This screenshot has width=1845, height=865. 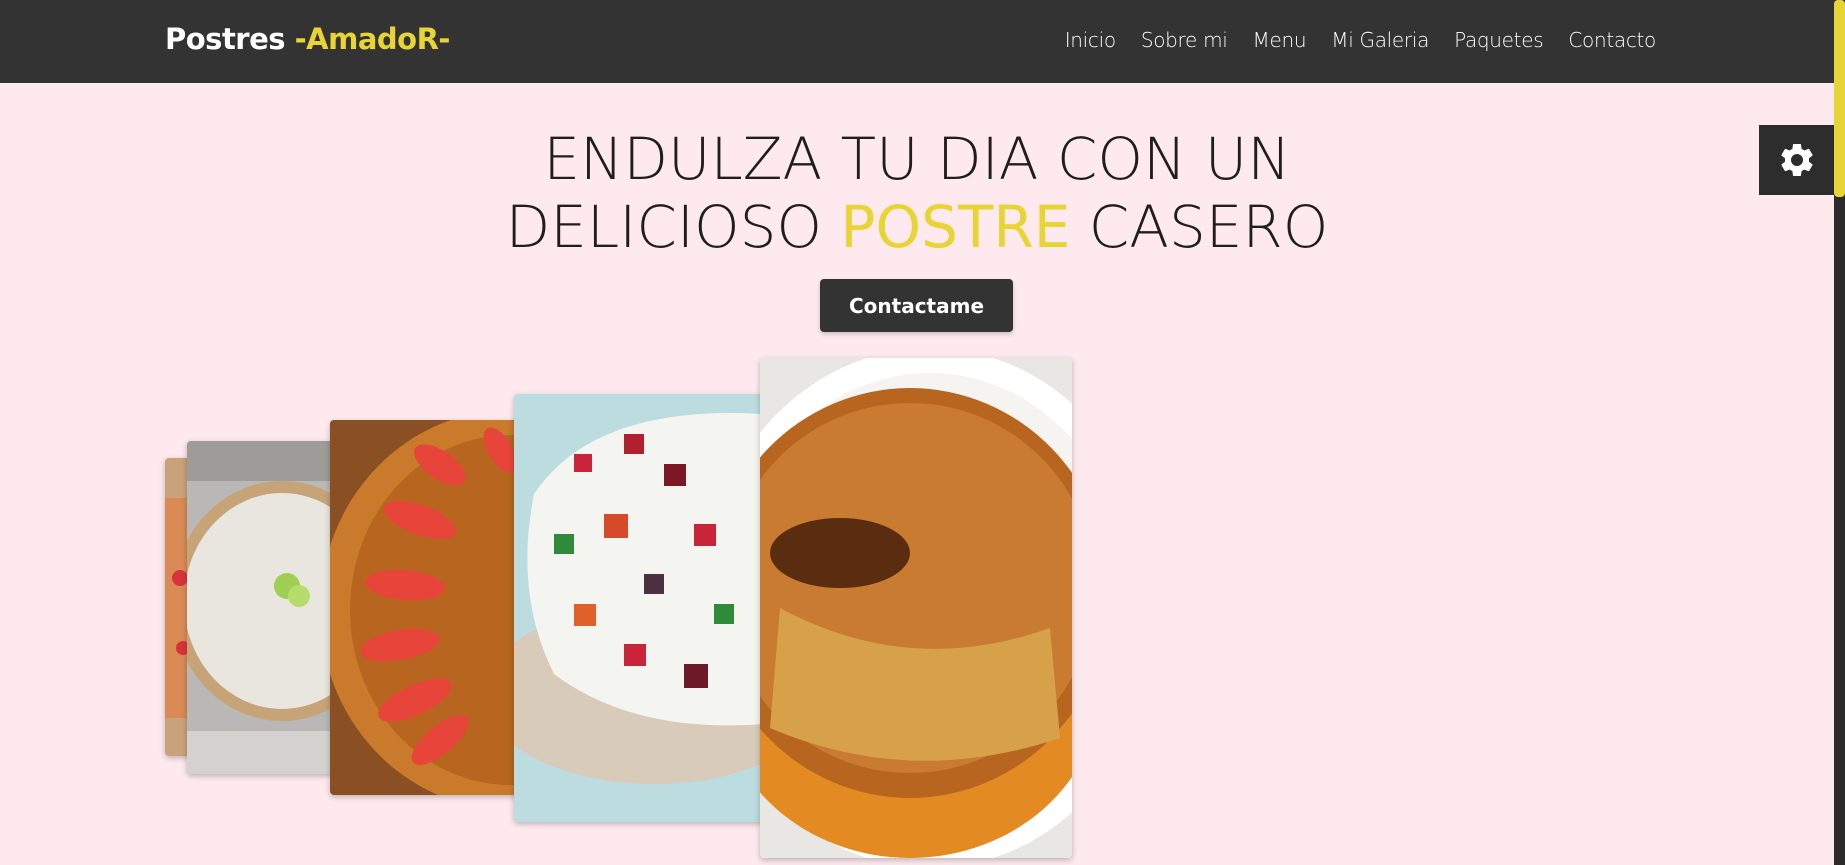 What do you see at coordinates (1184, 40) in the screenshot?
I see `nav-sobre-mi: Sobre mi` at bounding box center [1184, 40].